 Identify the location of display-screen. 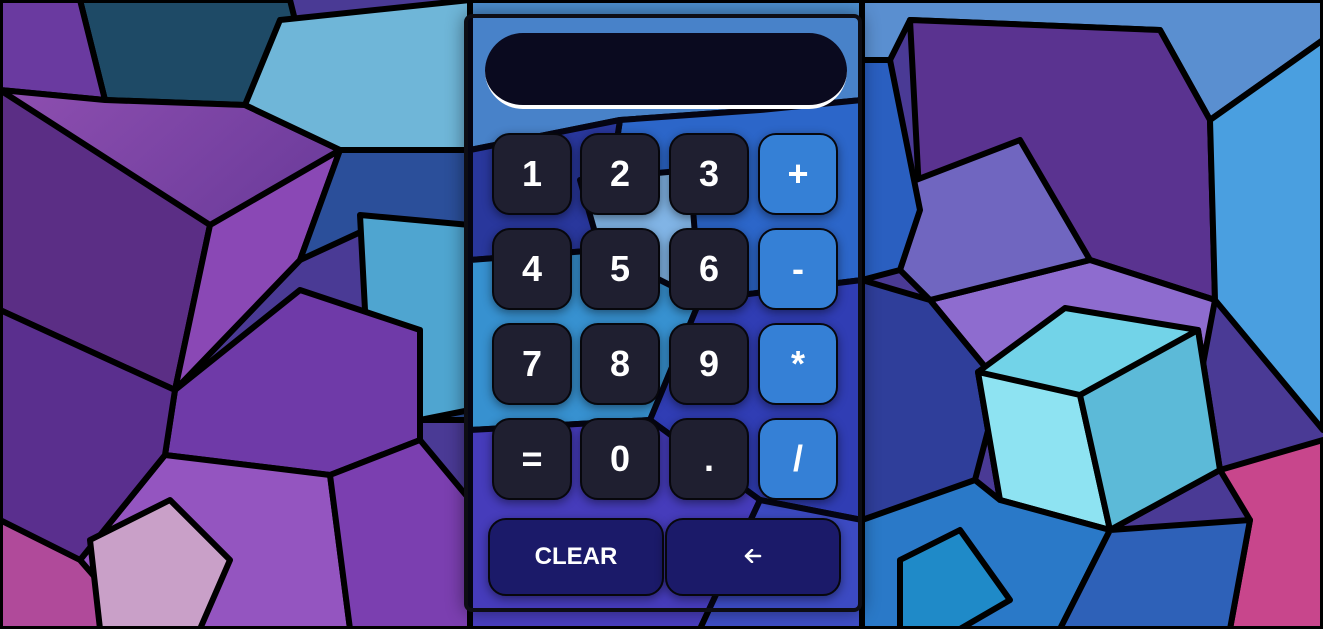
(666, 71).